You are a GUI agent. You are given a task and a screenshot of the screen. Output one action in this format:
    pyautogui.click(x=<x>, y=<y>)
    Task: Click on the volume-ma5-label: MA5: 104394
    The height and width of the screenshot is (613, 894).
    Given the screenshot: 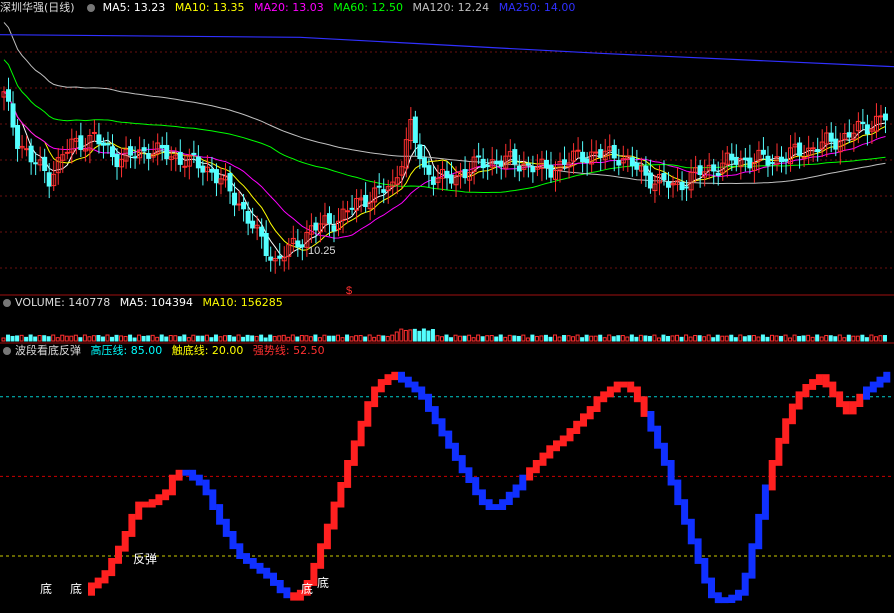 What is the action you would take?
    pyautogui.click(x=156, y=302)
    